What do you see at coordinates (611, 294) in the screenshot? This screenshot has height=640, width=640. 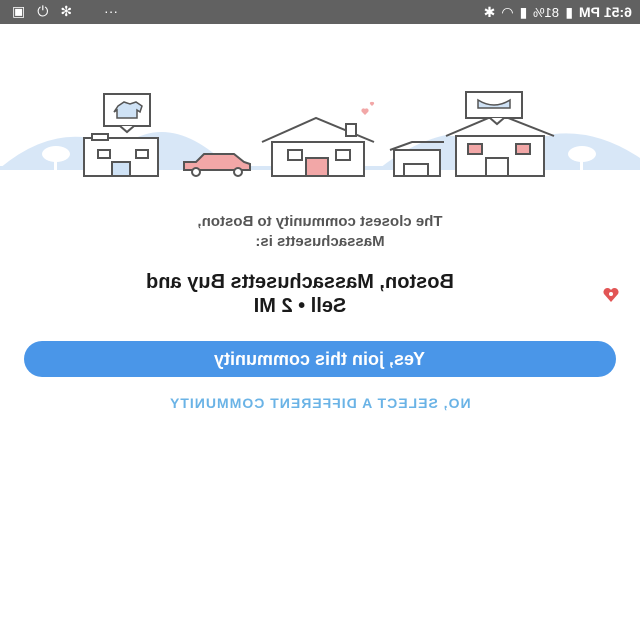 I see `location-pin-icon` at bounding box center [611, 294].